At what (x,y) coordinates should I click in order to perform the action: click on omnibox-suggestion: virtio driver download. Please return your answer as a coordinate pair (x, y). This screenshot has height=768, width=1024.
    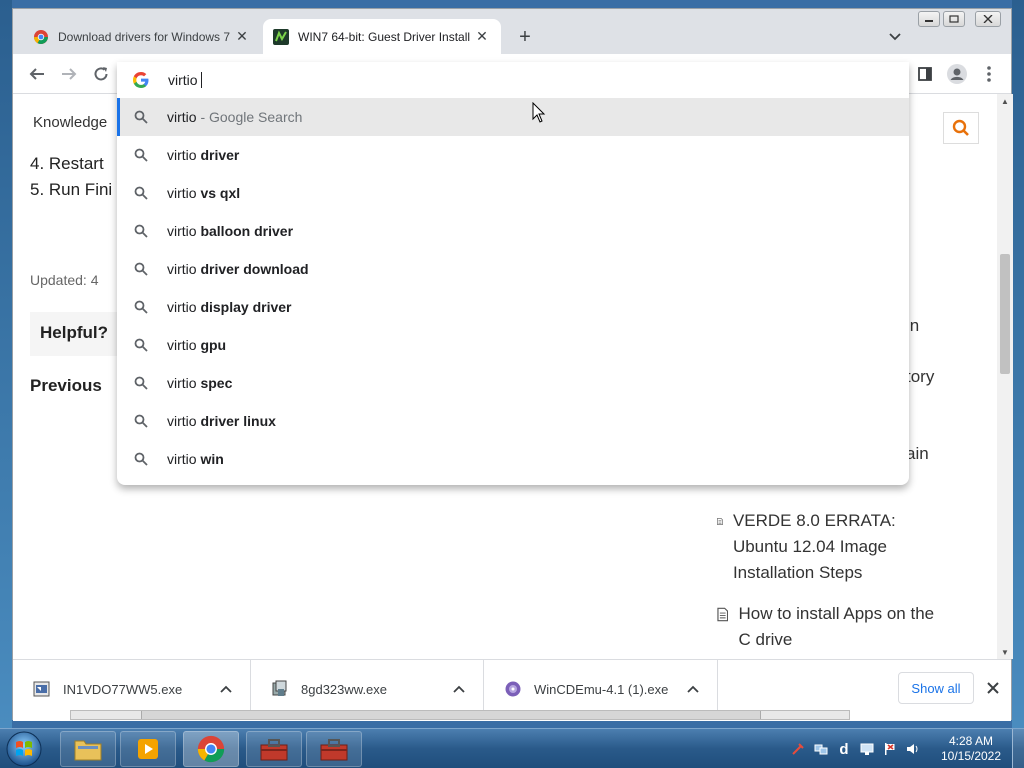
    Looking at the image, I should click on (513, 269).